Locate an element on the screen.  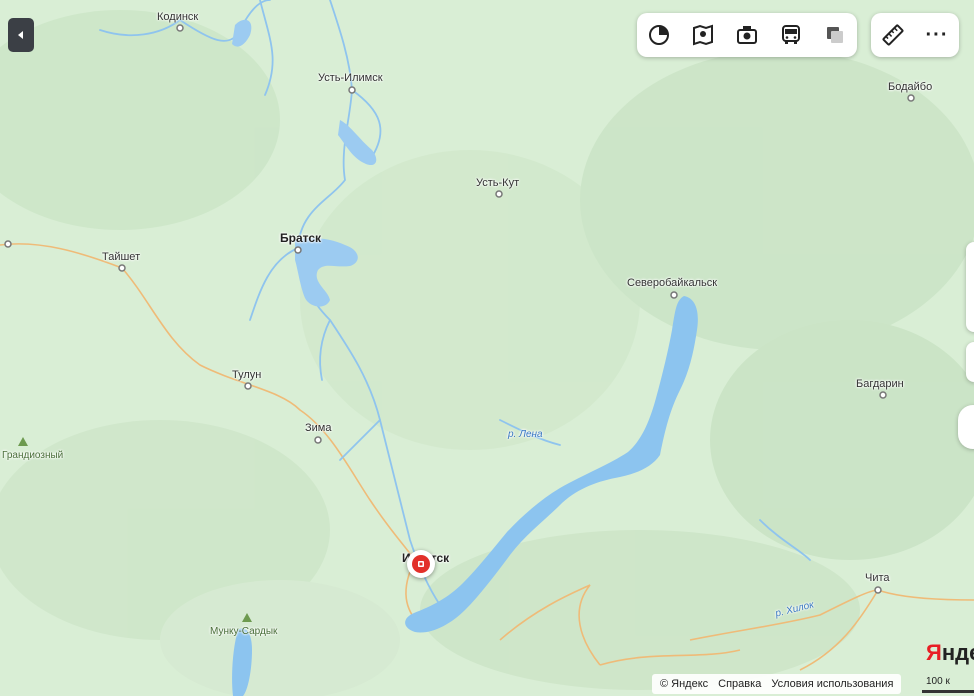
chevron-left-icon is located at coordinates (20, 35).